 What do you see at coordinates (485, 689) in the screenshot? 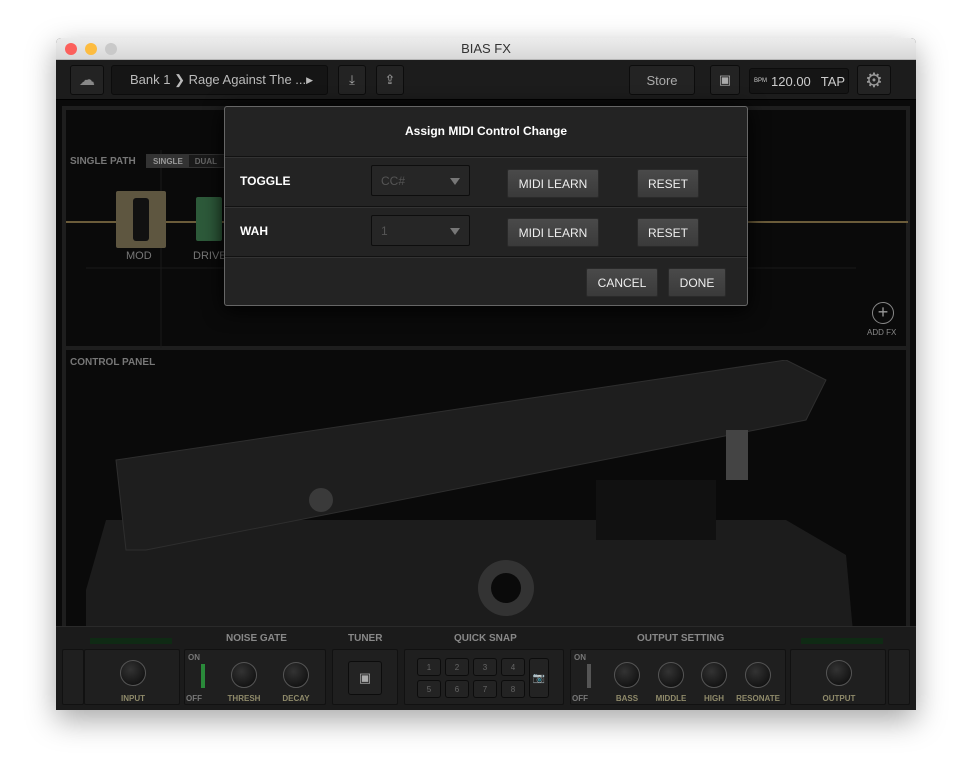
I see `snap-slot-7: 7` at bounding box center [485, 689].